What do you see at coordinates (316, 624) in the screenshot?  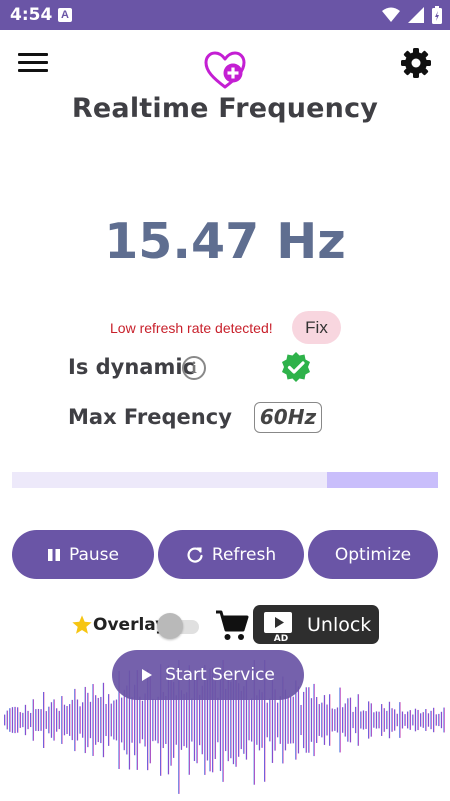 I see `unlock-button: AD Unlock` at bounding box center [316, 624].